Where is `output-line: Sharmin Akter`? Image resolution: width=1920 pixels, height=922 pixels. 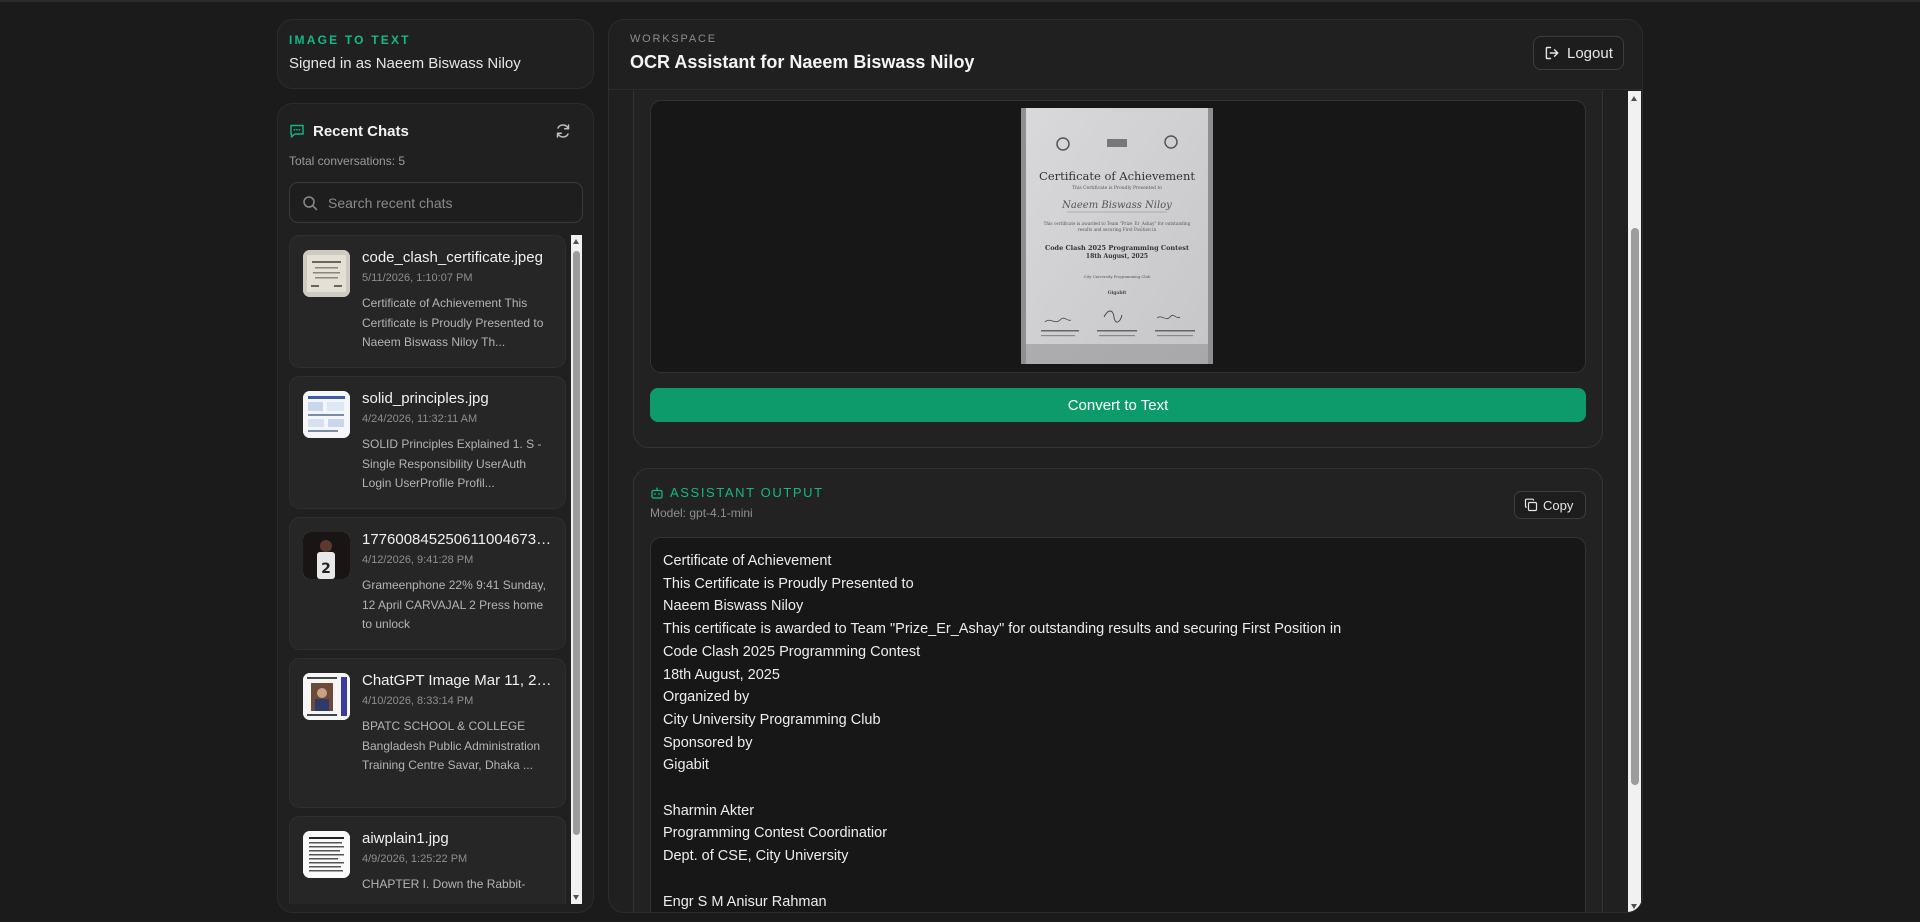
output-line: Sharmin Akter is located at coordinates (709, 810).